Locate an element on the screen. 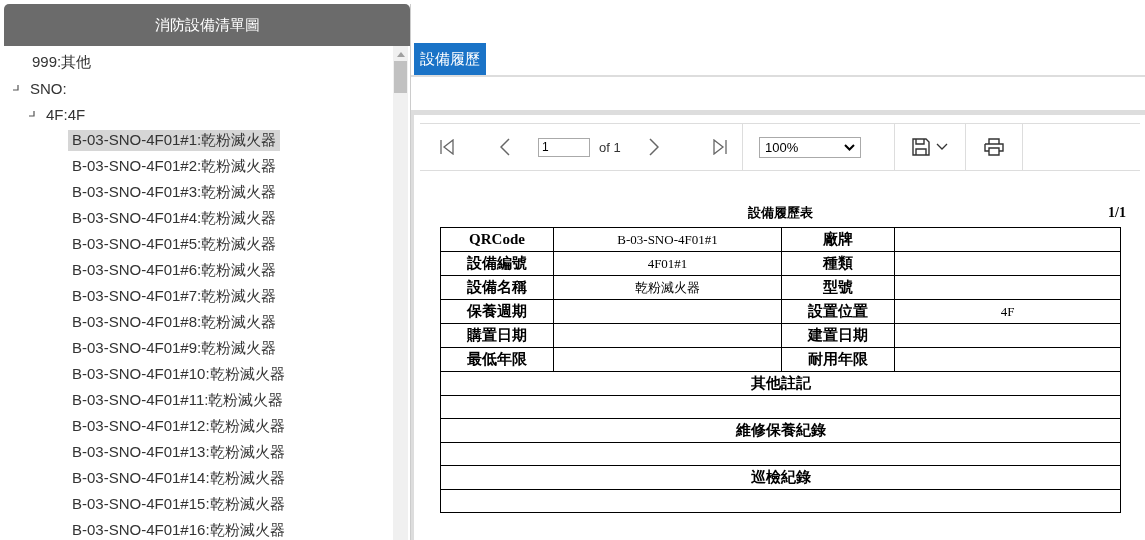  tree-item: B-03-SNO-4F01#5:乾粉滅火器 is located at coordinates (174, 244).